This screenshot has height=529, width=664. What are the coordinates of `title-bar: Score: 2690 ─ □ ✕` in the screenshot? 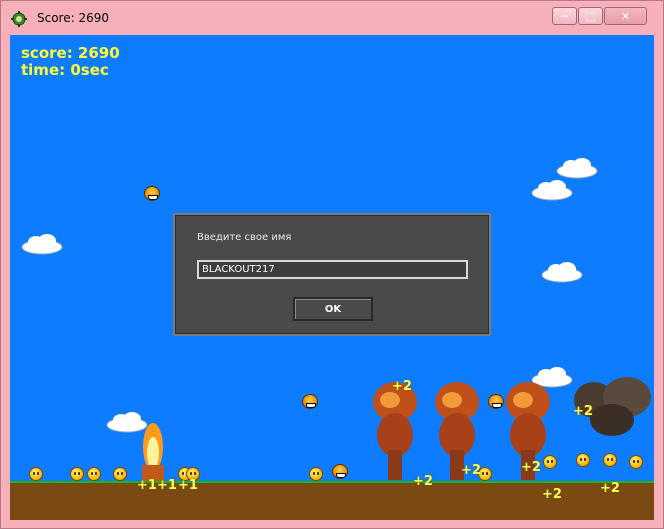 It's located at (332, 18).